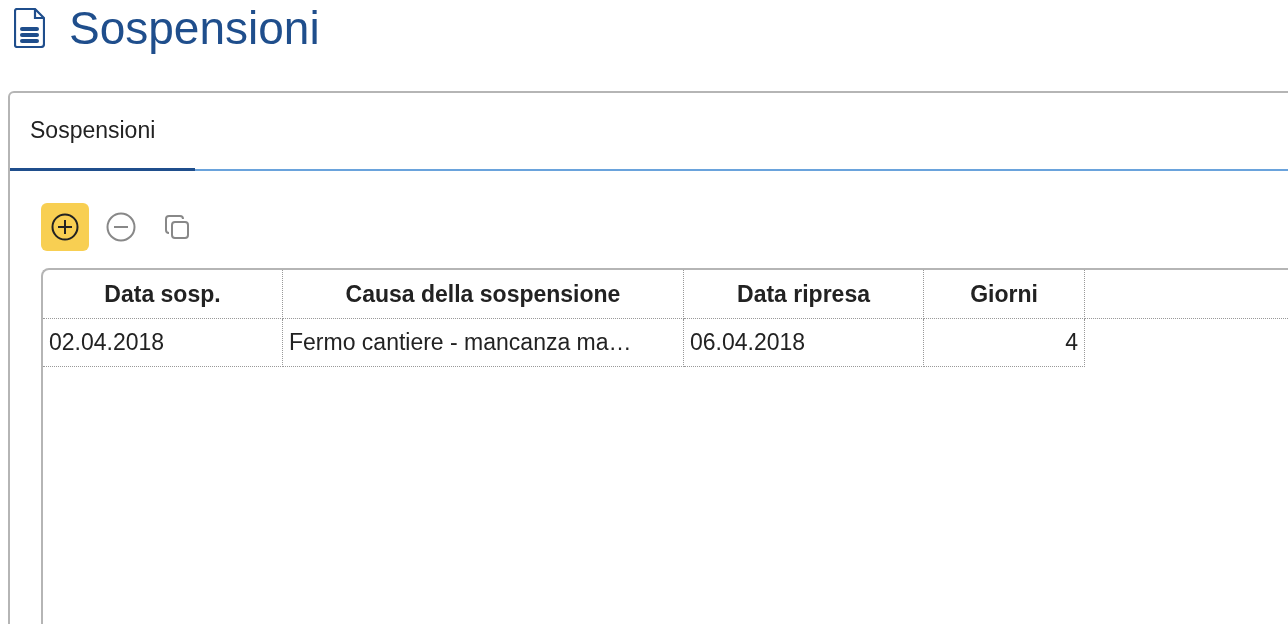 The image size is (1288, 624). What do you see at coordinates (483, 294) in the screenshot?
I see `column-header: Causa della sospensione` at bounding box center [483, 294].